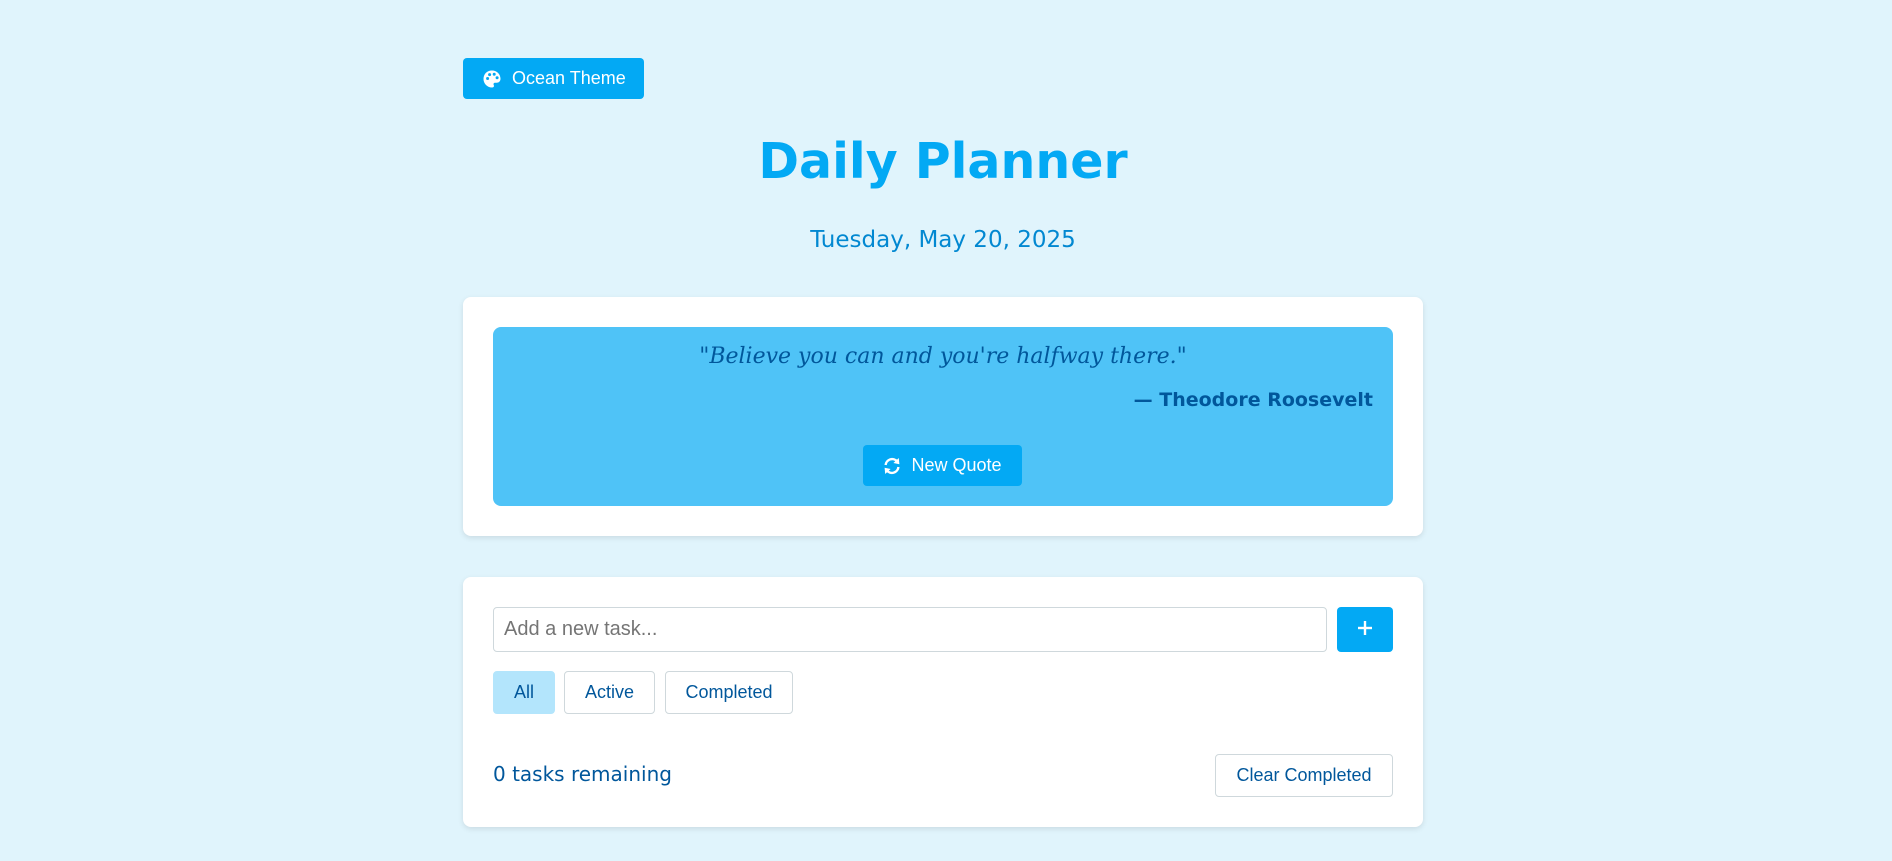 The width and height of the screenshot is (1892, 861). What do you see at coordinates (910, 629) in the screenshot?
I see `new-task-input` at bounding box center [910, 629].